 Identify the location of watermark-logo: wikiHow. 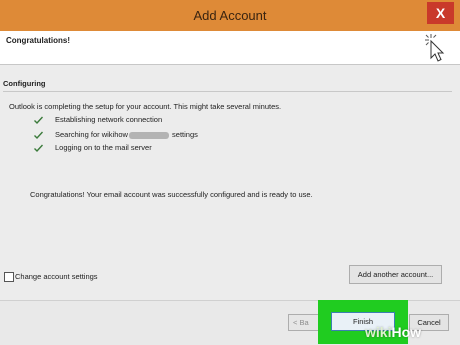
(393, 332).